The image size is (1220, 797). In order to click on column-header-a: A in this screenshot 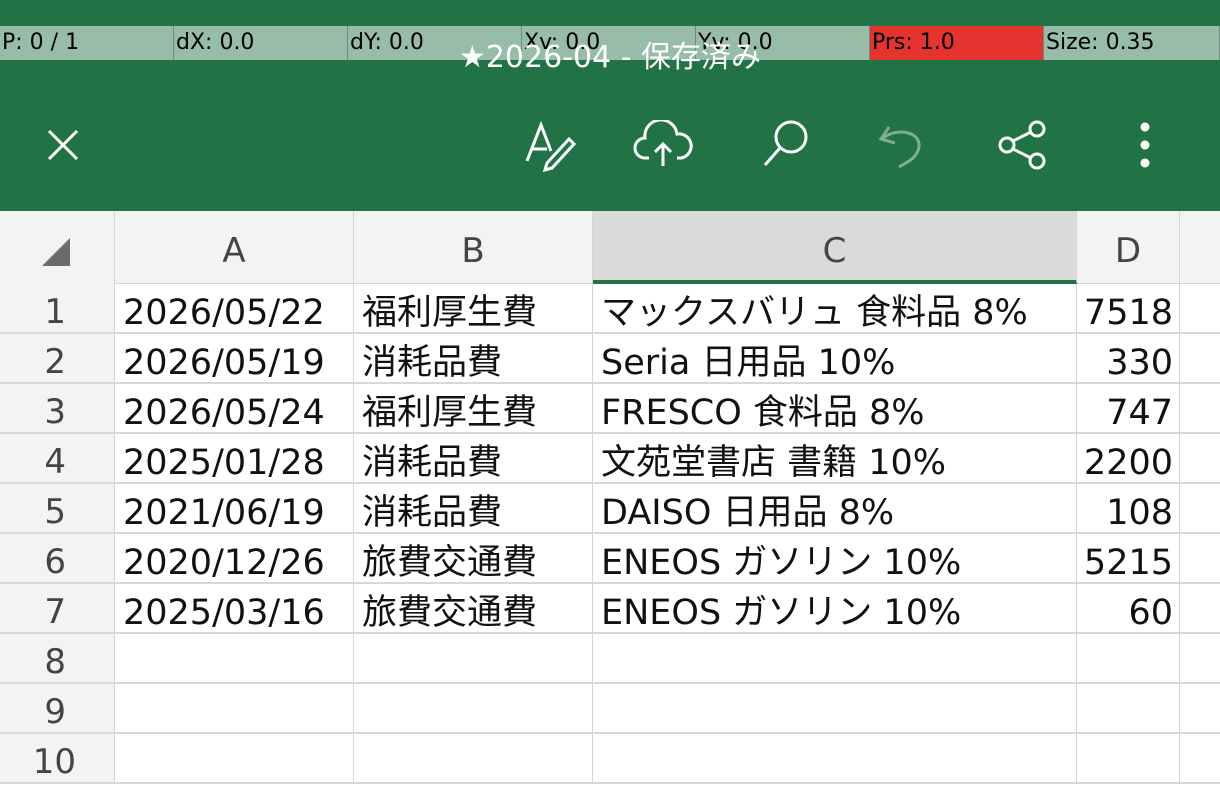, I will do `click(234, 247)`.